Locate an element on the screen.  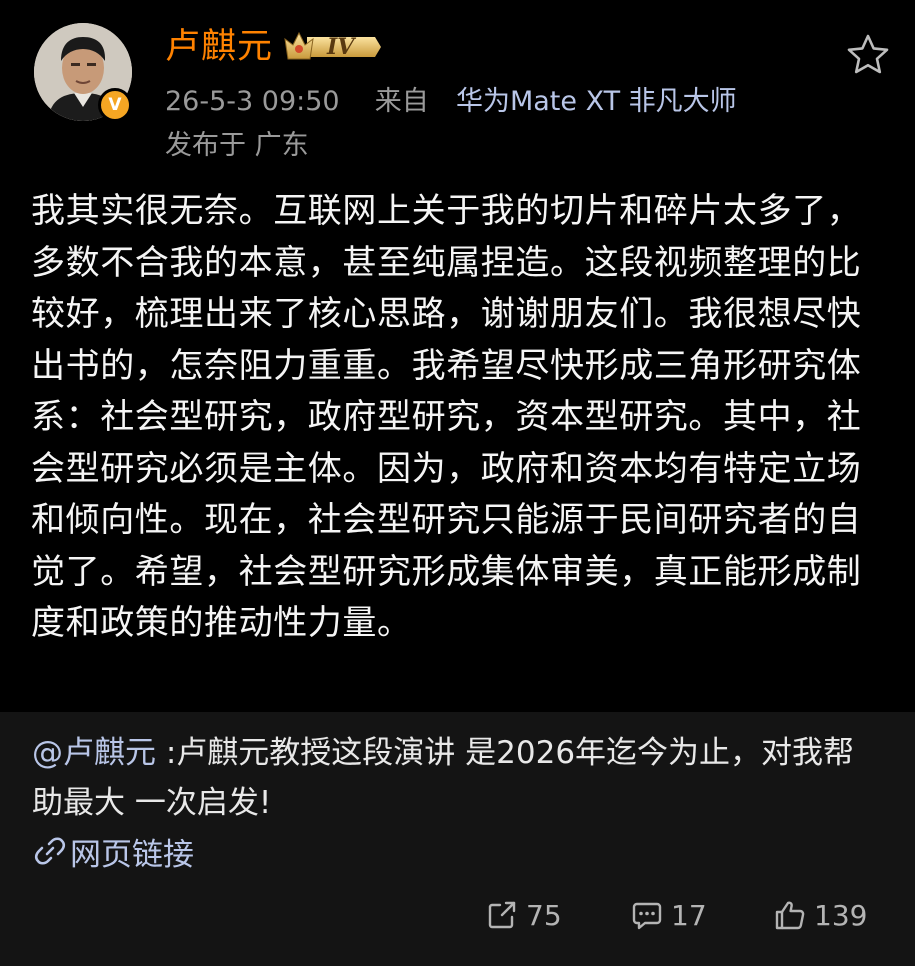
favorite-button is located at coordinates (868, 55).